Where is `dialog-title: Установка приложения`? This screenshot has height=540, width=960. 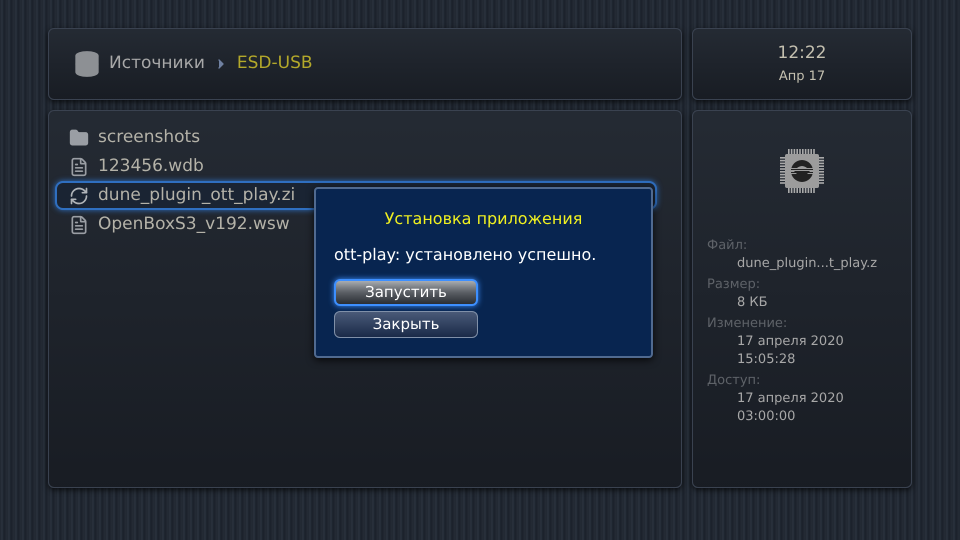
dialog-title: Установка приложения is located at coordinates (484, 219).